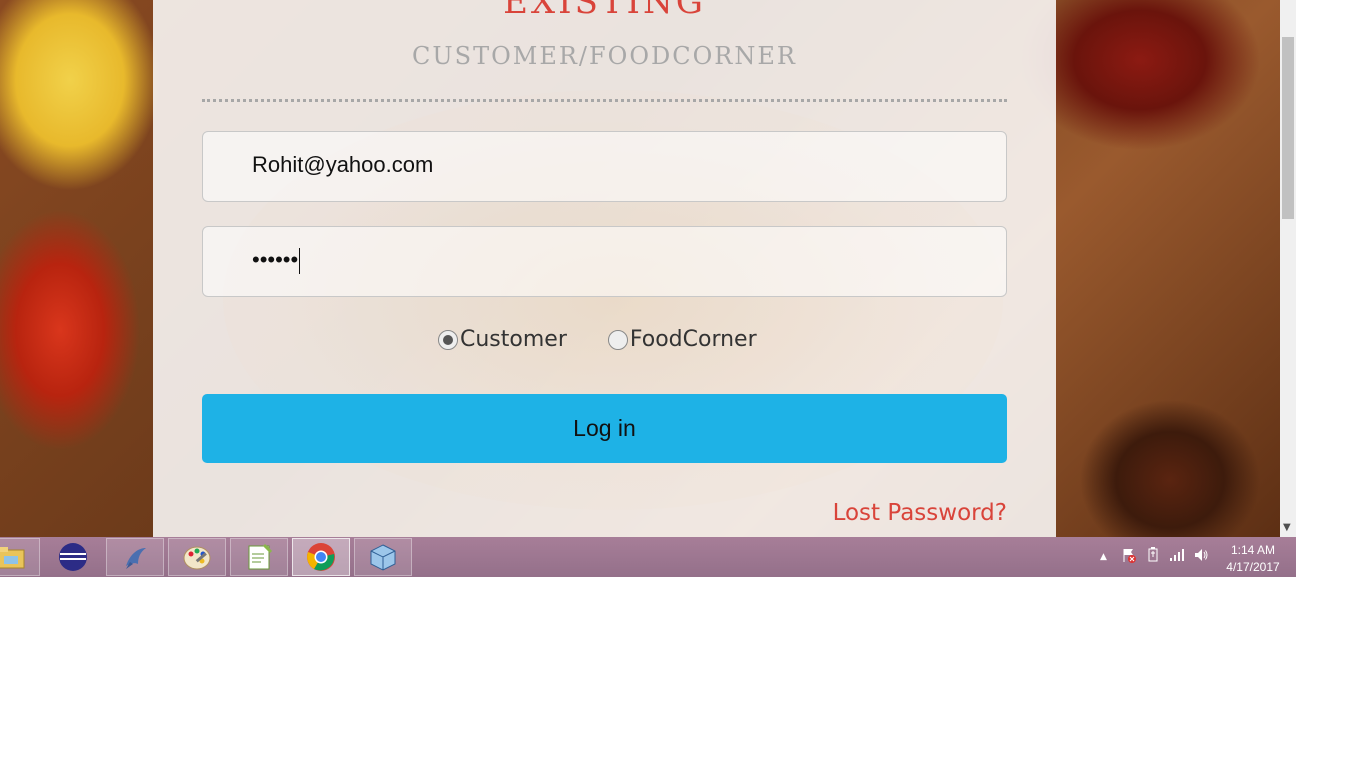 The width and height of the screenshot is (1366, 768). Describe the element at coordinates (1287, 527) in the screenshot. I see `scroll-down-arrow-icon: ▼` at that location.